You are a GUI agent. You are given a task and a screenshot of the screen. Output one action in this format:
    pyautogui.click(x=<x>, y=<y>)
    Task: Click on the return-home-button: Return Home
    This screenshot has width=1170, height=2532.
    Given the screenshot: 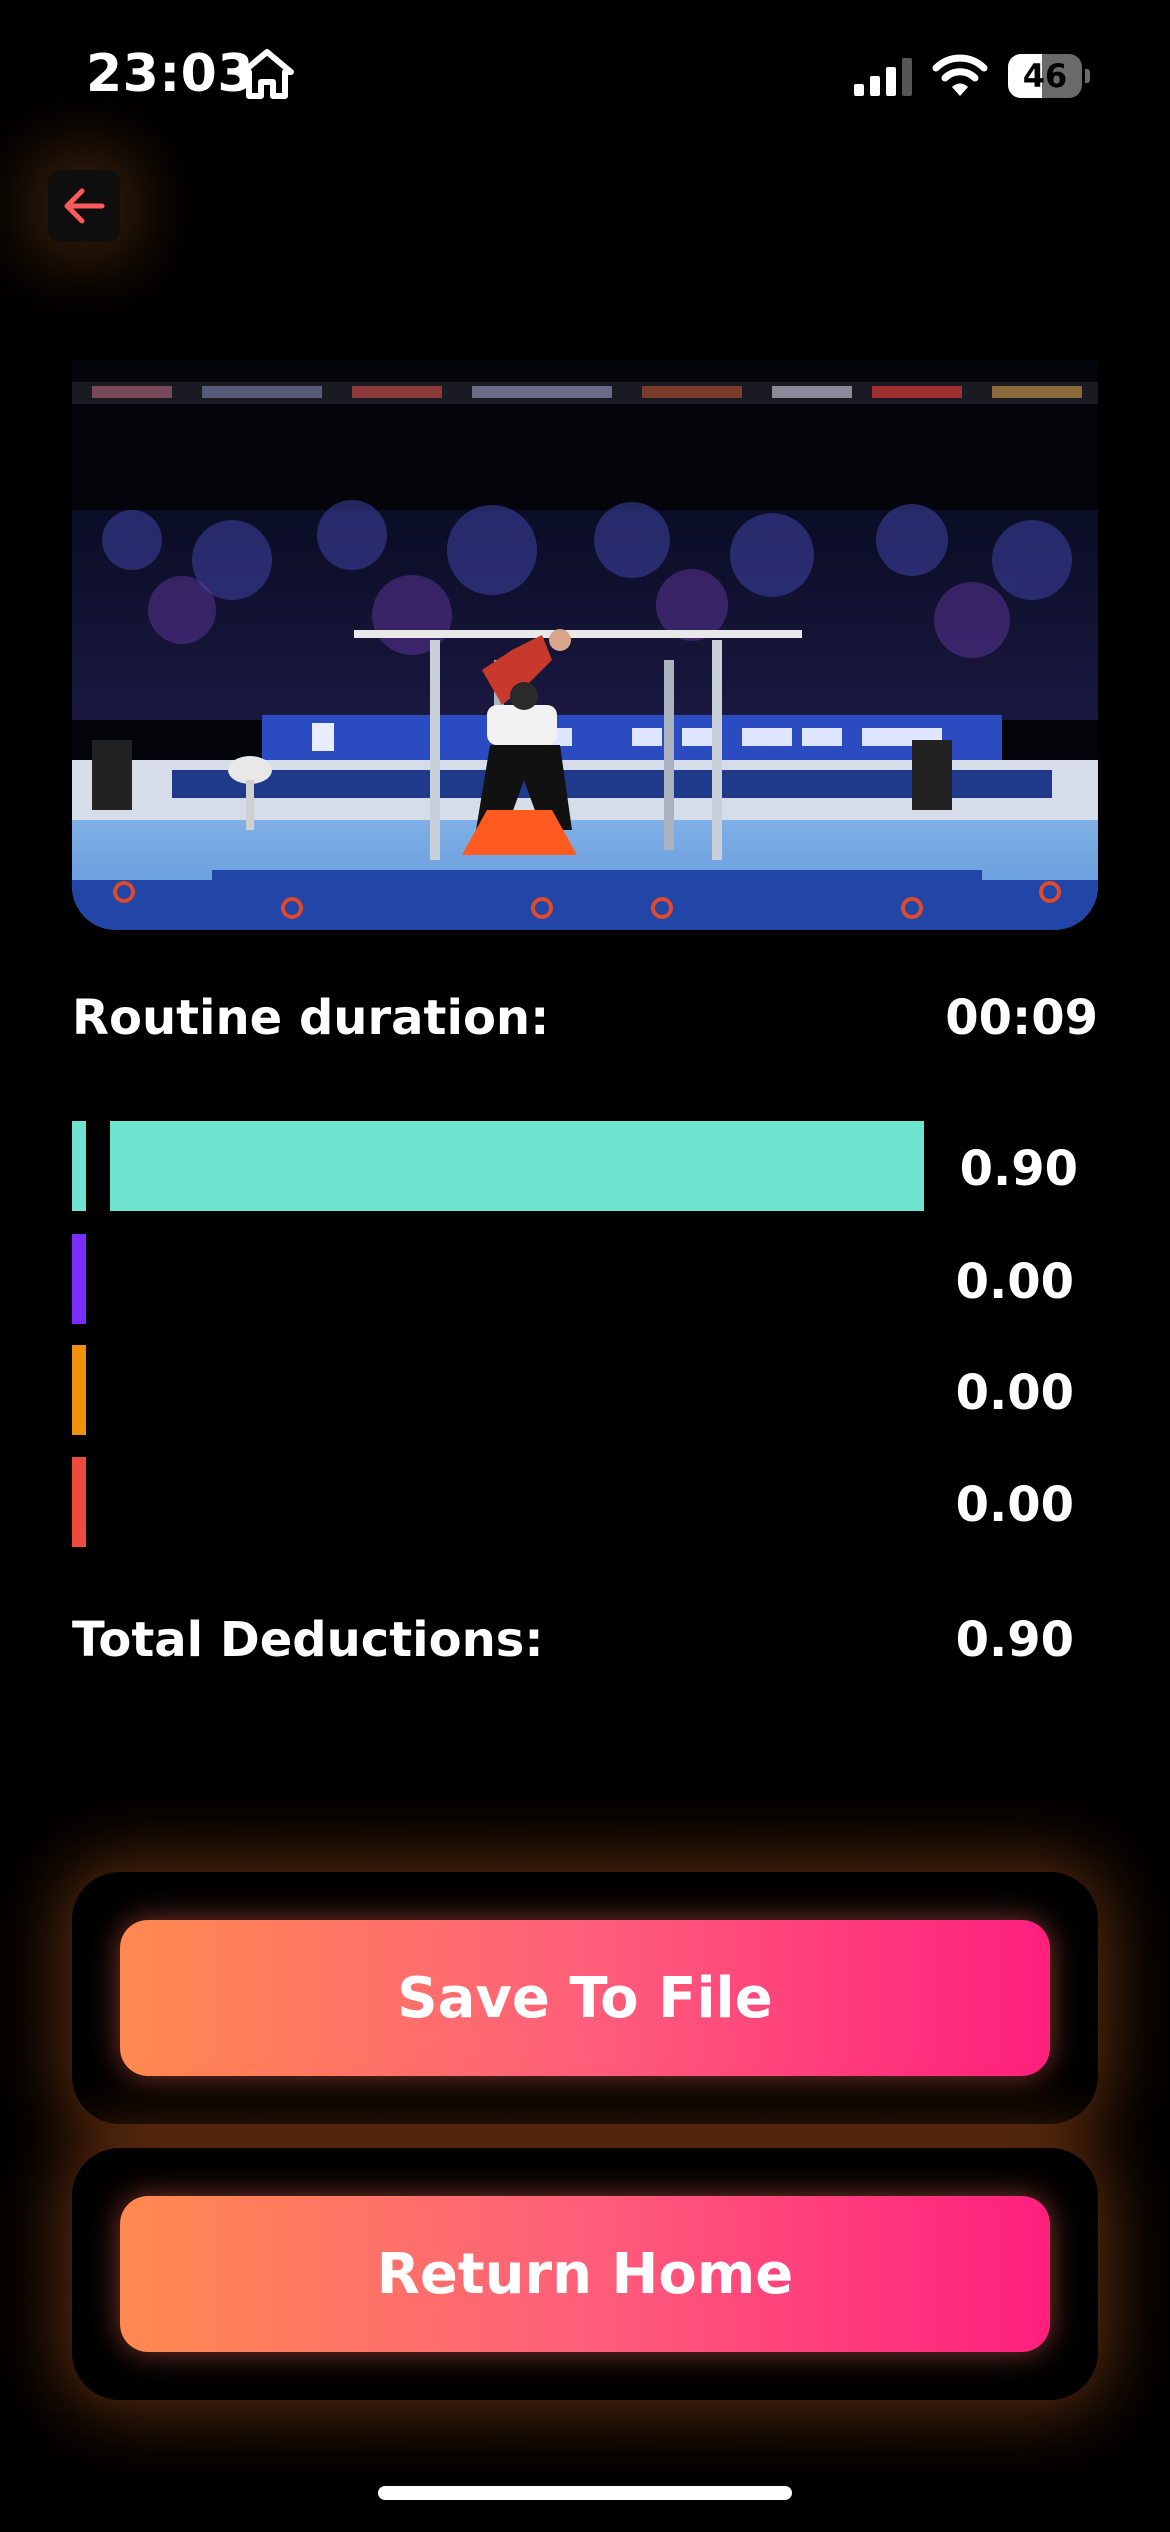 What is the action you would take?
    pyautogui.click(x=585, y=2274)
    